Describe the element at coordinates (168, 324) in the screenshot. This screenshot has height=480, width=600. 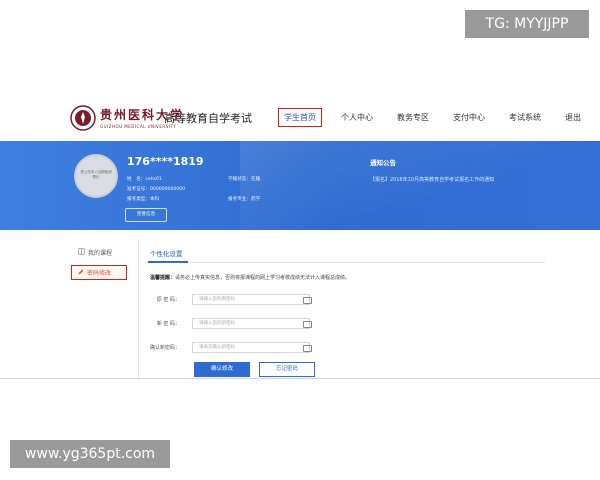
I see `new-password-label: 新 密 码：` at that location.